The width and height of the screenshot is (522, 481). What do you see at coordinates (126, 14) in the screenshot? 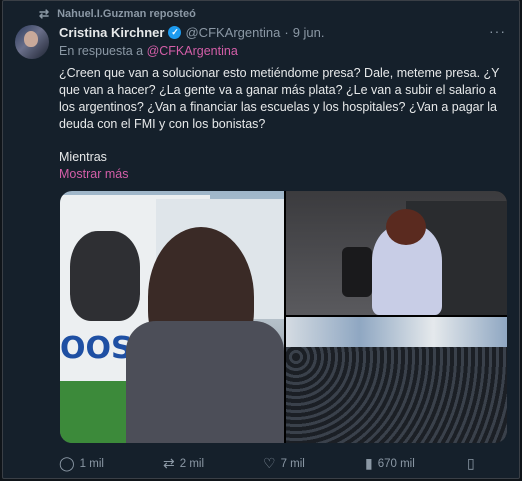
I see `repost-label: Nahuel.I.Guzman reposteó` at bounding box center [126, 14].